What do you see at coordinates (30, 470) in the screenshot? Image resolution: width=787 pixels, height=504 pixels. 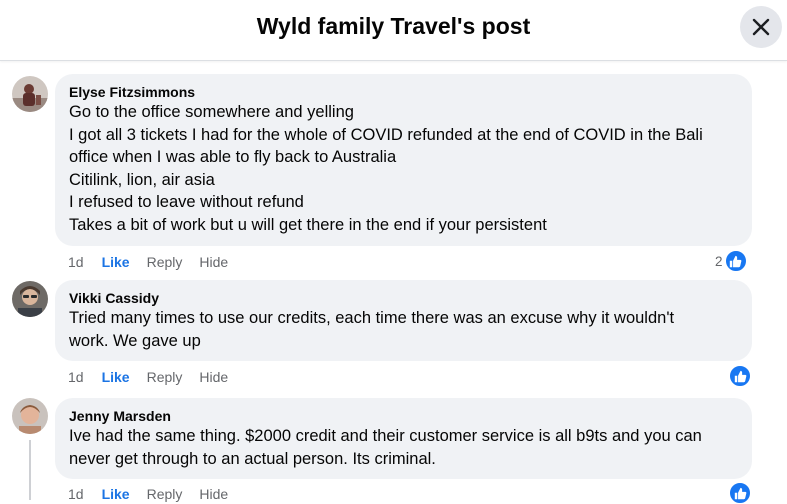 I see `reply-thread-line` at bounding box center [30, 470].